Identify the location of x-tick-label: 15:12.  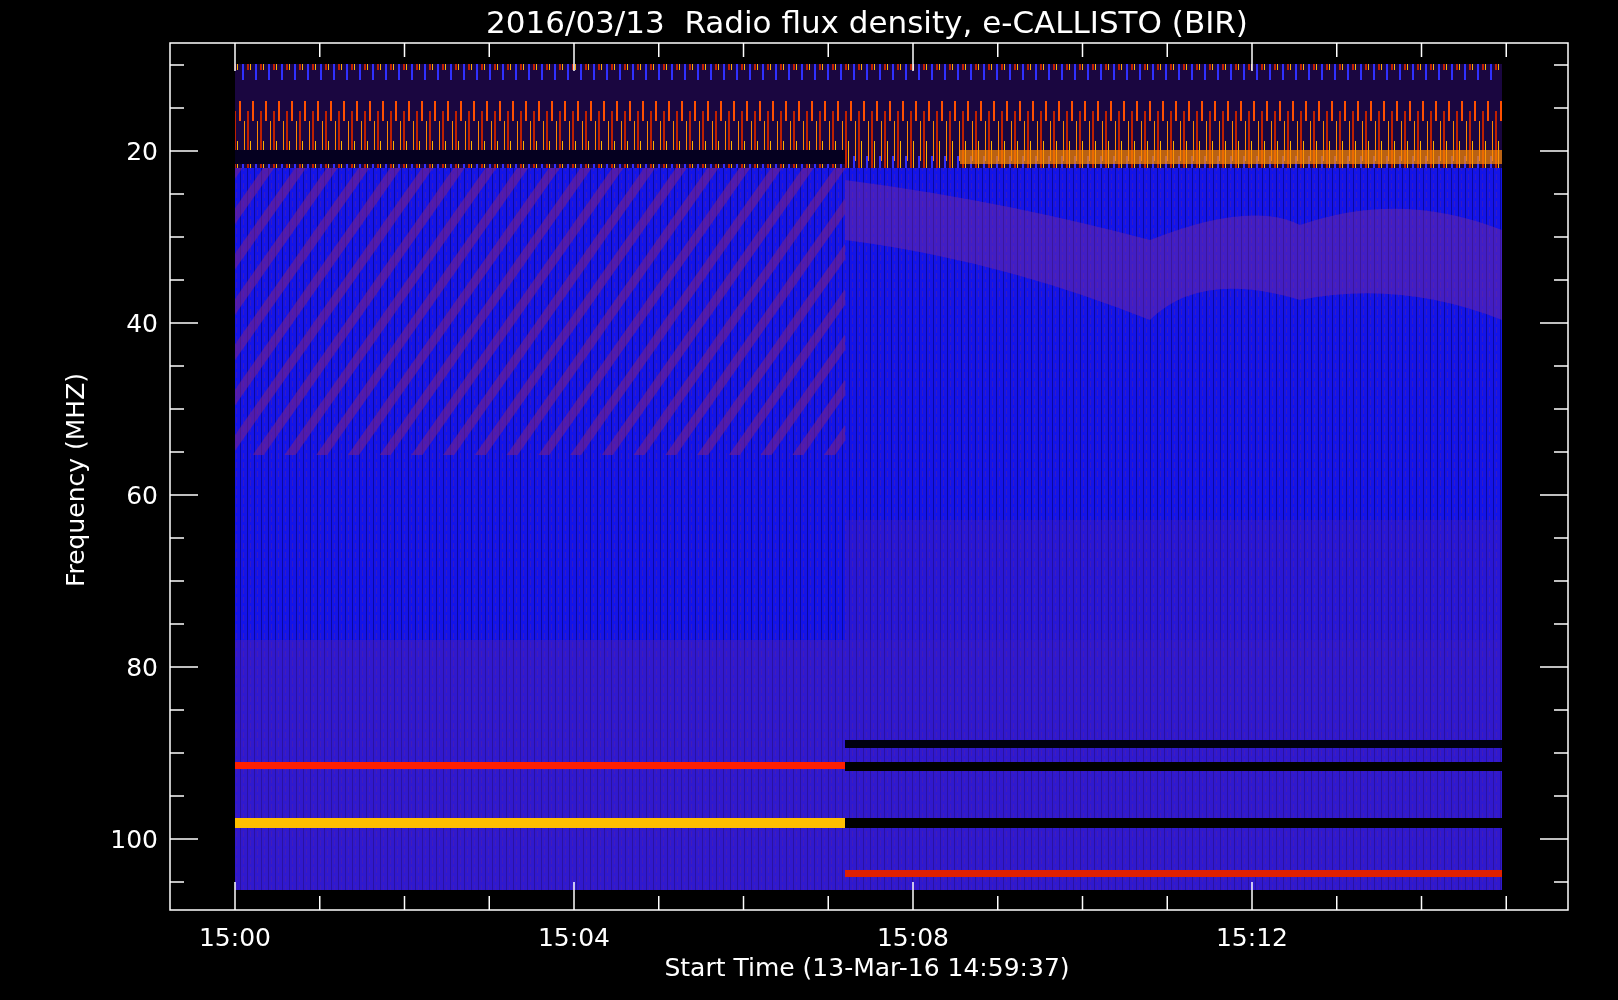
(1252, 937).